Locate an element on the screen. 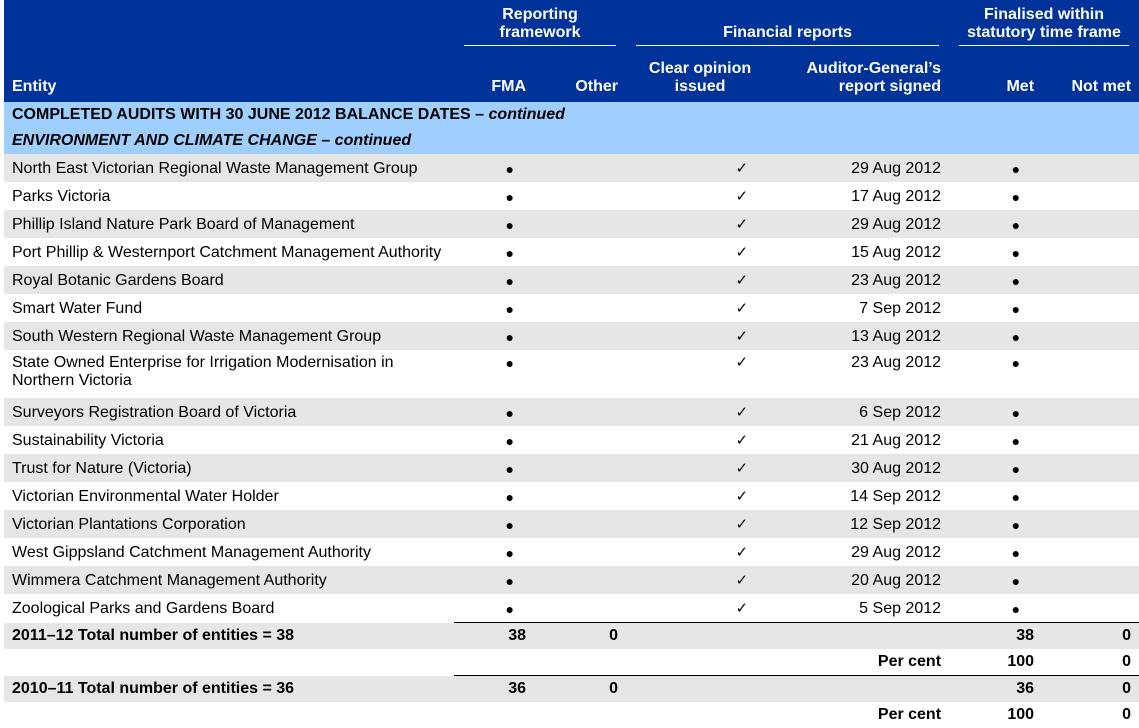 Image resolution: width=1139 pixels, height=728 pixels. header-financial-reports: Financial reports is located at coordinates (788, 25).